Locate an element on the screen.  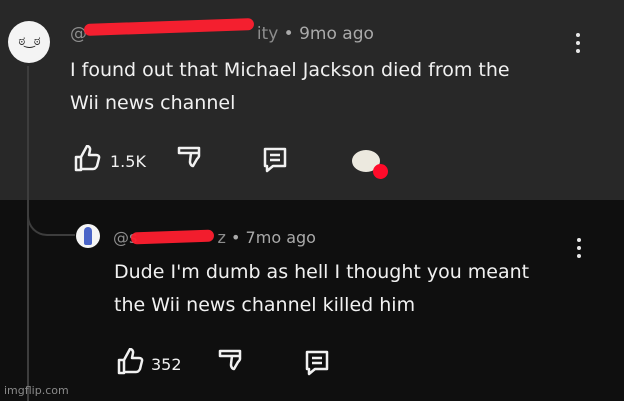
reply-text-line-2: the Wii news channel killed him is located at coordinates (265, 305).